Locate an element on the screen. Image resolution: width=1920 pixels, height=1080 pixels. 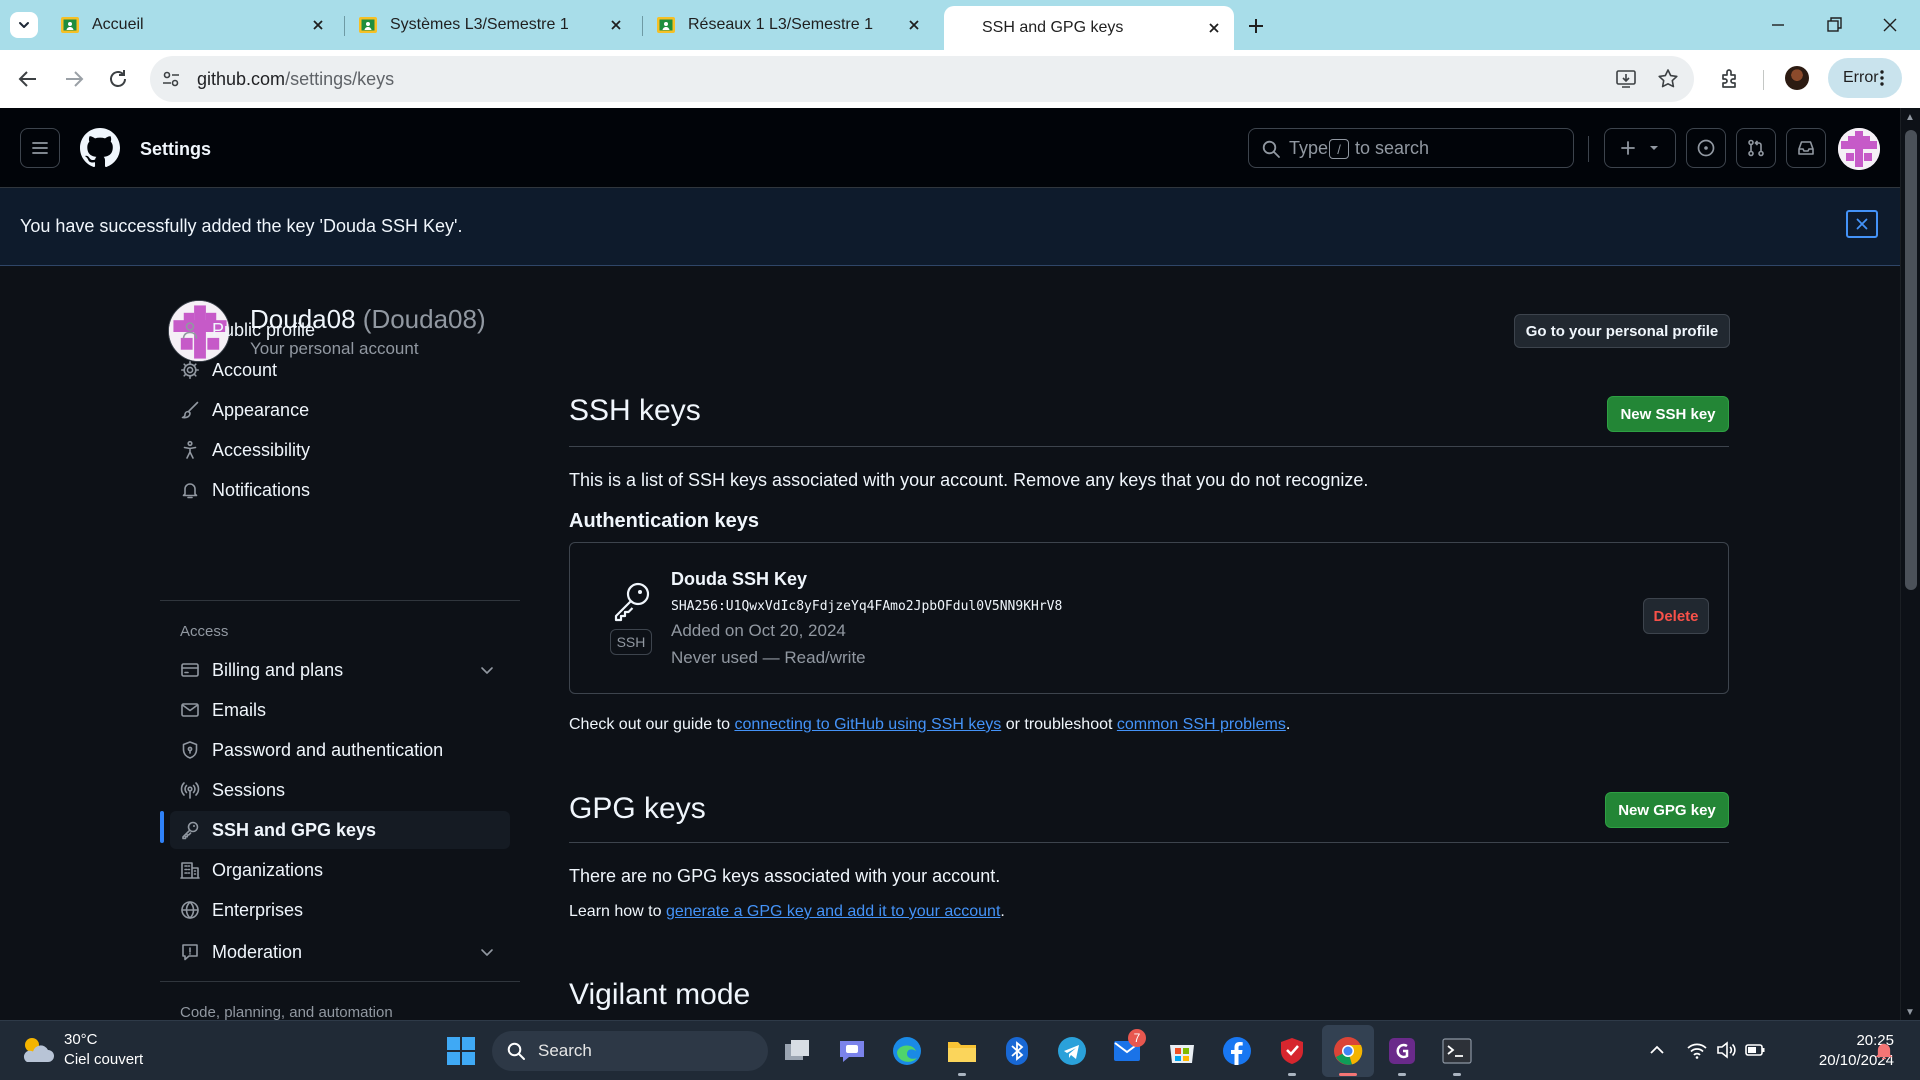
pull-requests-button is located at coordinates (1756, 148).